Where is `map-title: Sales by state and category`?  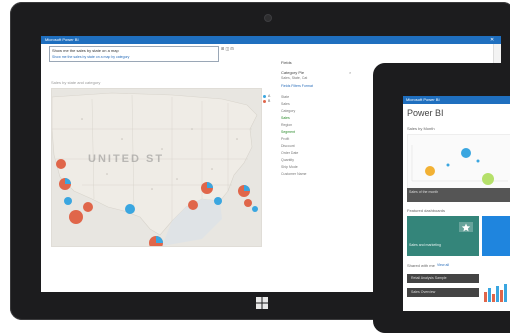
map-title: Sales by state and category is located at coordinates (76, 82).